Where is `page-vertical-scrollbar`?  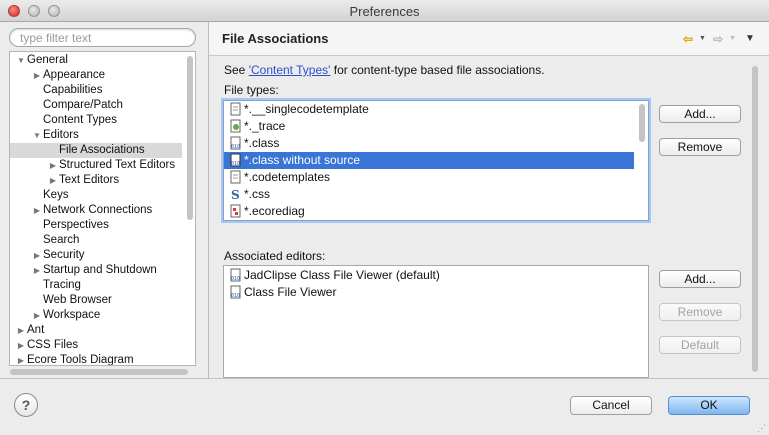
page-vertical-scrollbar is located at coordinates (754, 220).